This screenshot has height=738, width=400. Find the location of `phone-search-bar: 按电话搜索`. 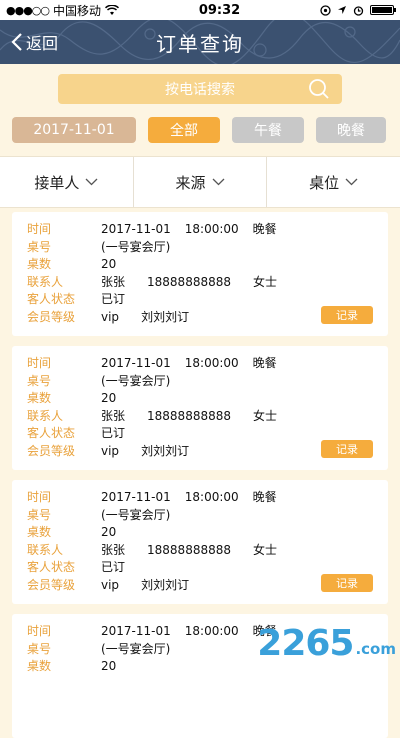

phone-search-bar: 按电话搜索 is located at coordinates (200, 89).